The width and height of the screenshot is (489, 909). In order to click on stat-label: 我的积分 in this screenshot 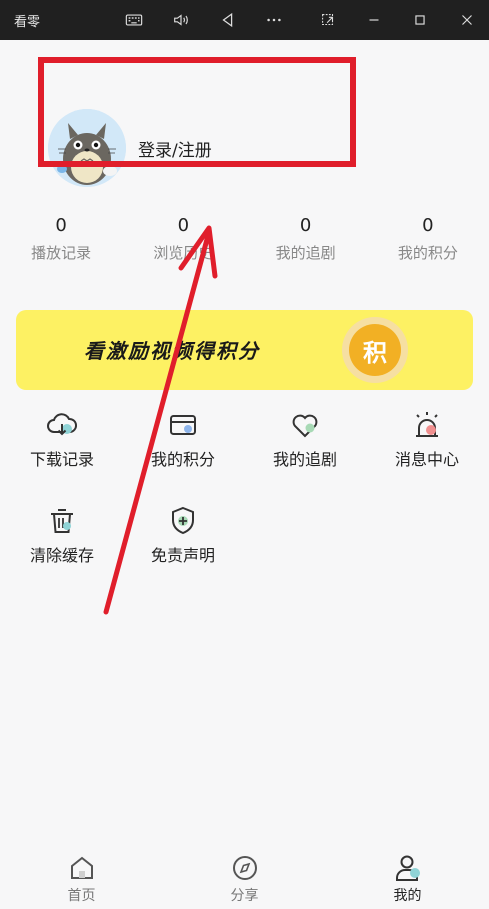, I will do `click(427, 253)`.